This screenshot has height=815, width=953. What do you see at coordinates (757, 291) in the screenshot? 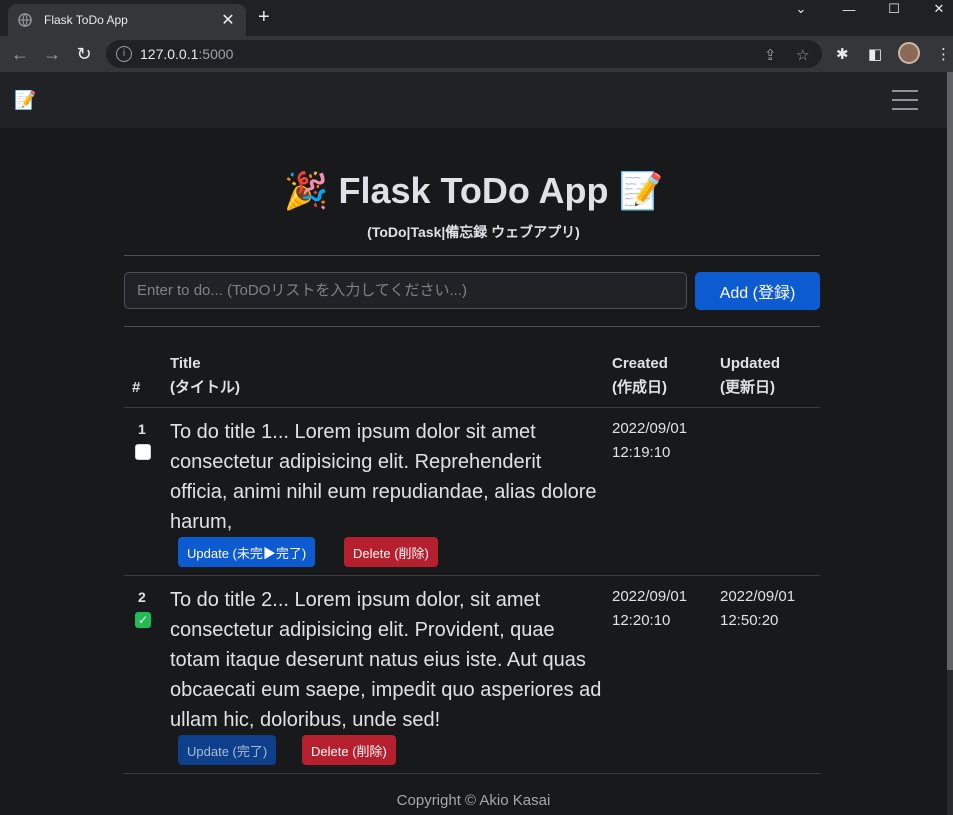
I see `add-button: Add (登録)` at bounding box center [757, 291].